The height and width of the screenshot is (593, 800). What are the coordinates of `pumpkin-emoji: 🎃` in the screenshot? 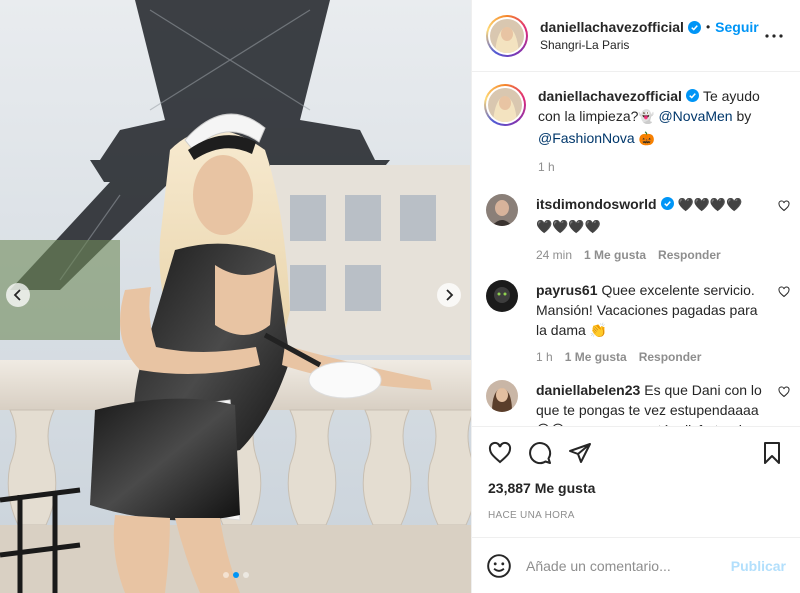 It's located at (646, 139).